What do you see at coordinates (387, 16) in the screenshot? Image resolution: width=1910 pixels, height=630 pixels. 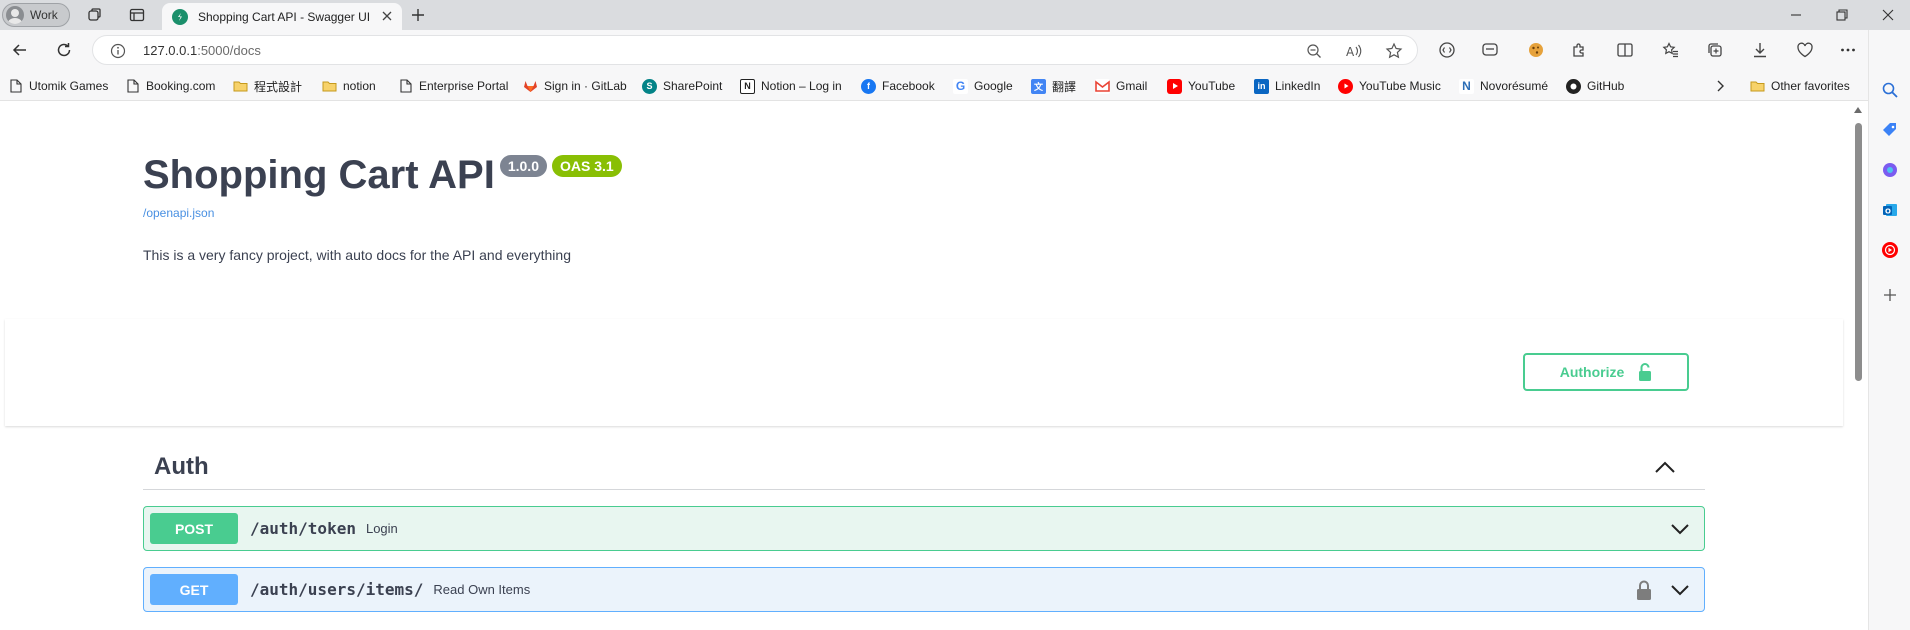 I see `close-icon` at bounding box center [387, 16].